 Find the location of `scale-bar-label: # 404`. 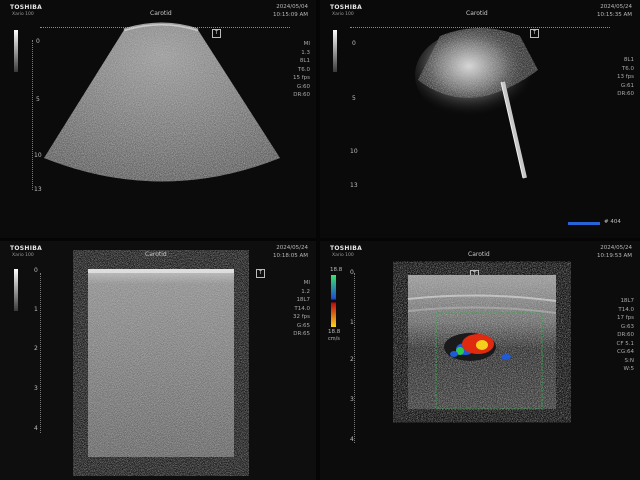

scale-bar-label: # 404 is located at coordinates (612, 222).